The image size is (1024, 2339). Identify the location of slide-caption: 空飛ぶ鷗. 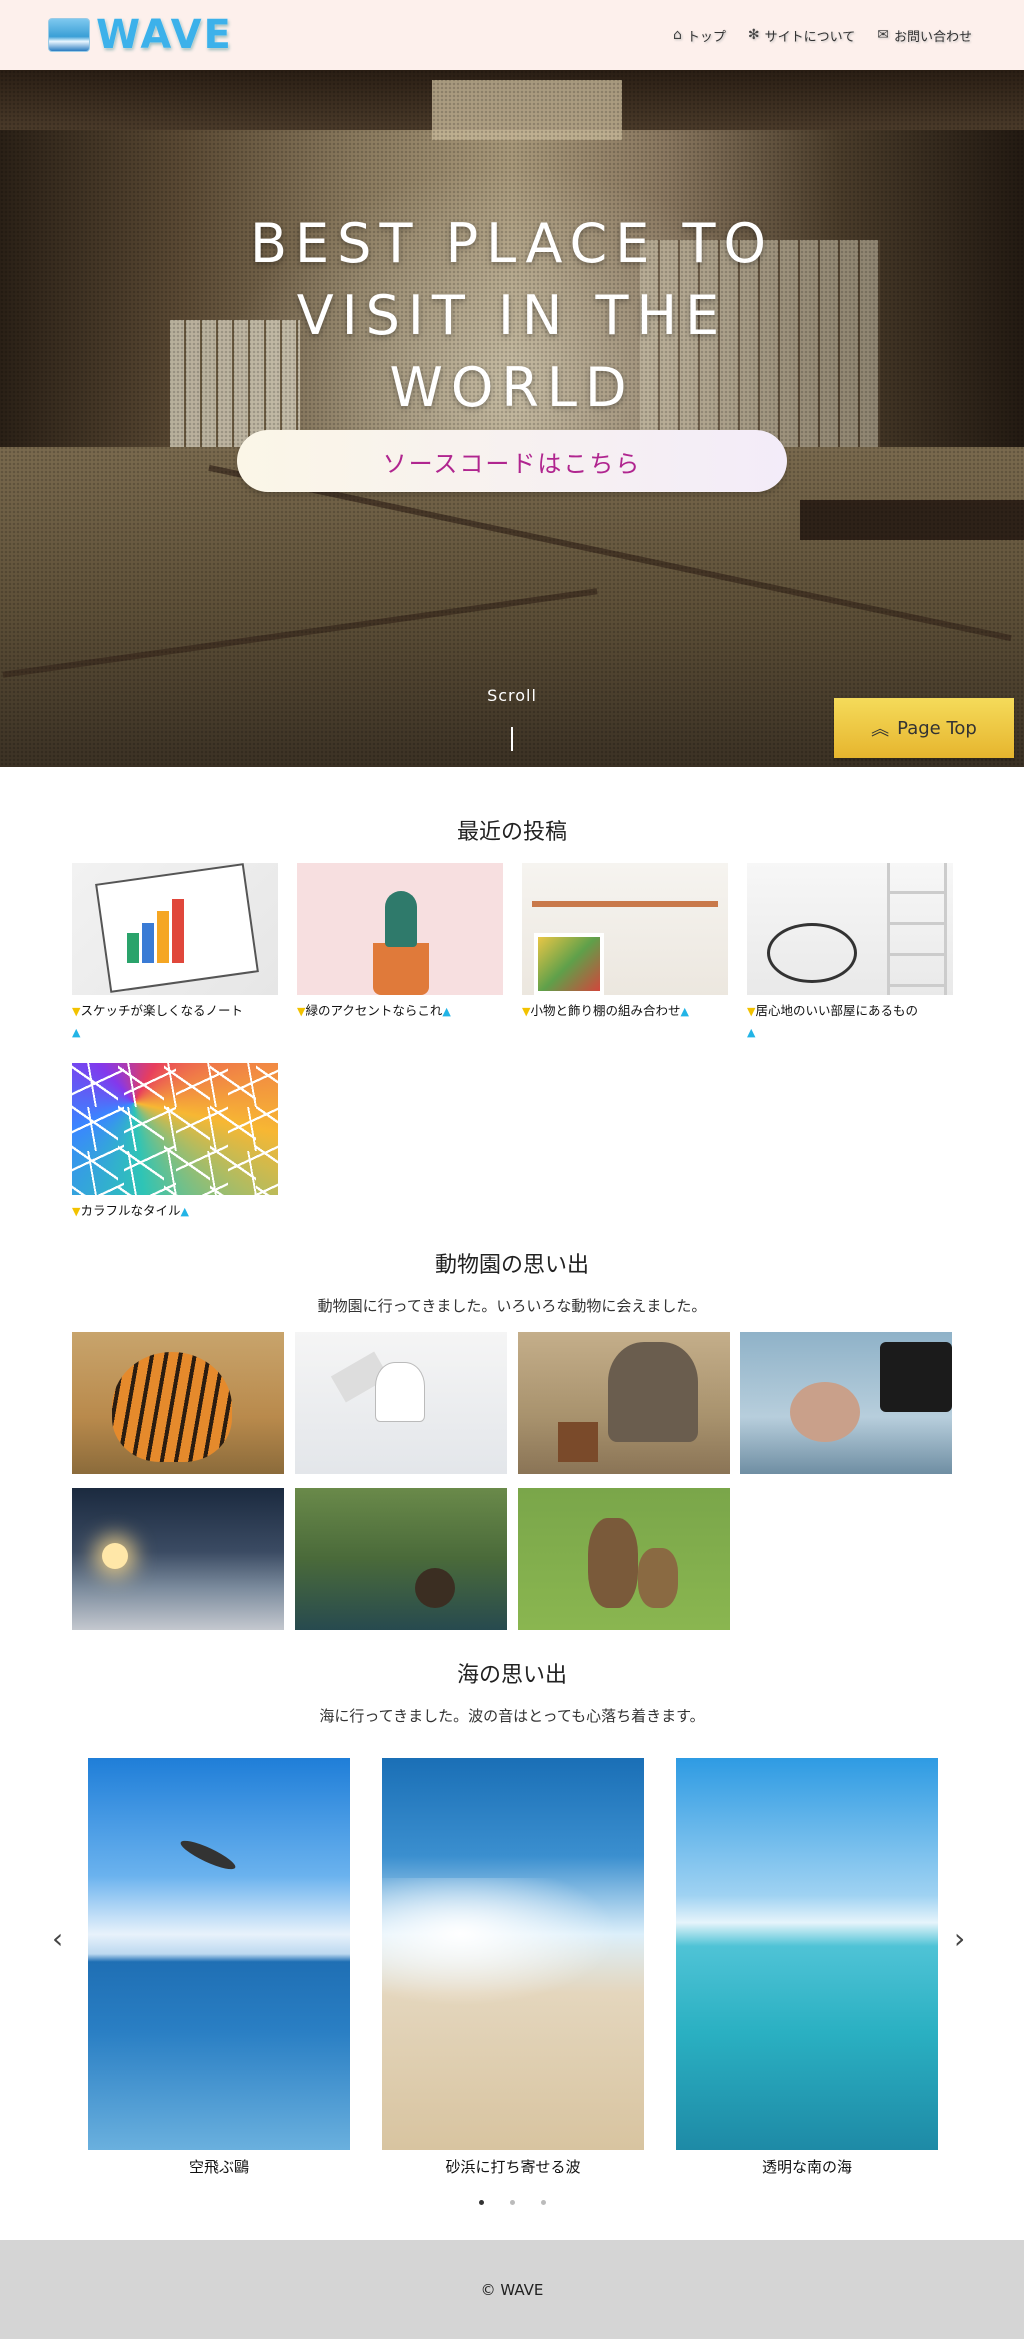
(218, 2167).